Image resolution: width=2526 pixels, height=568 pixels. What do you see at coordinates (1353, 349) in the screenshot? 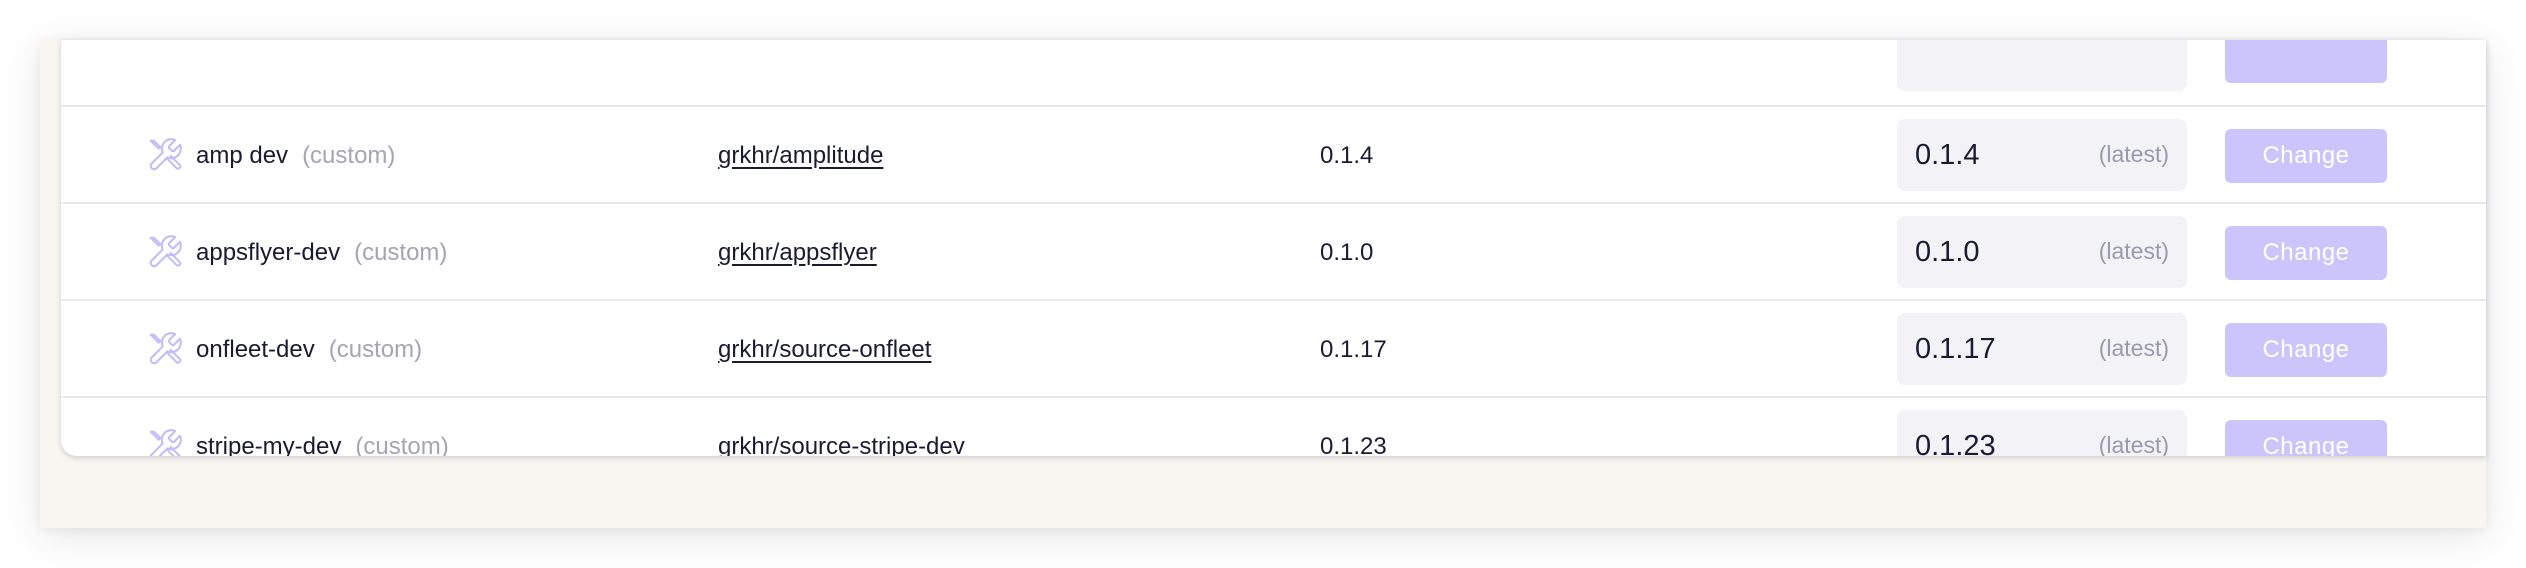
I see `current-version: 0.1.17` at bounding box center [1353, 349].